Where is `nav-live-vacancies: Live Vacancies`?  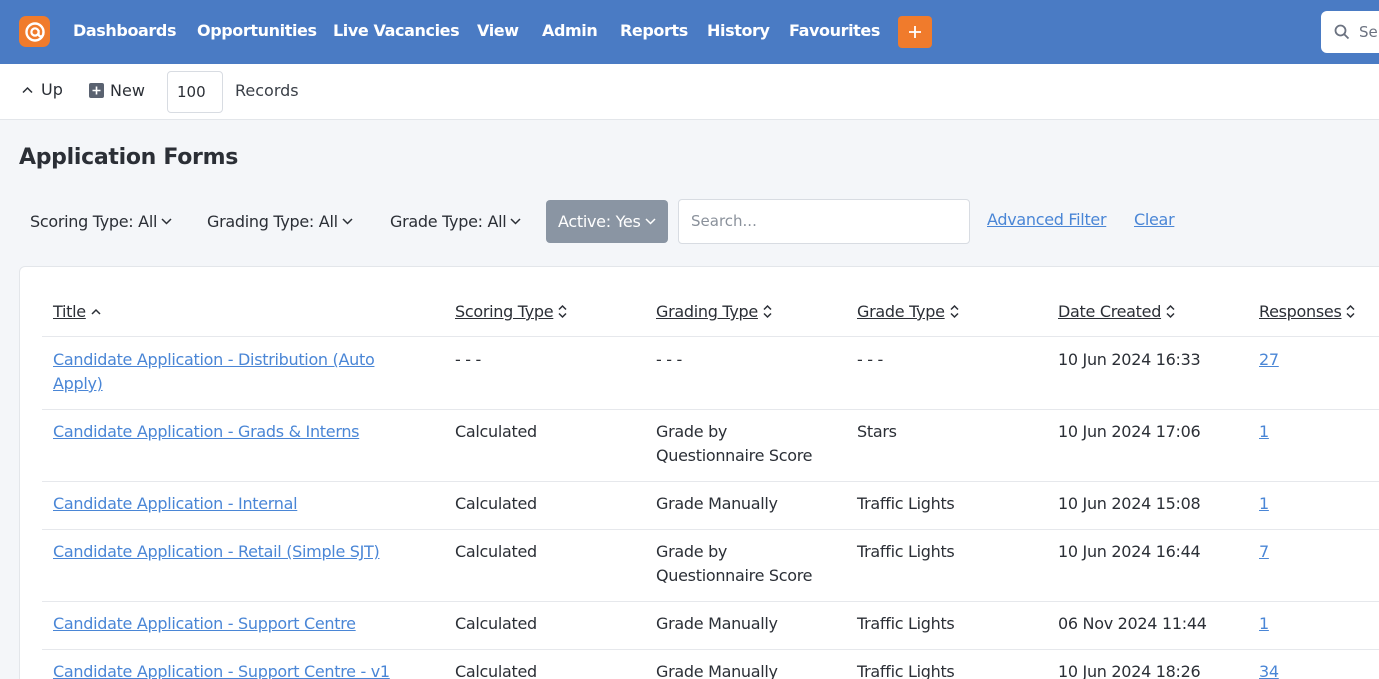 nav-live-vacancies: Live Vacancies is located at coordinates (396, 30).